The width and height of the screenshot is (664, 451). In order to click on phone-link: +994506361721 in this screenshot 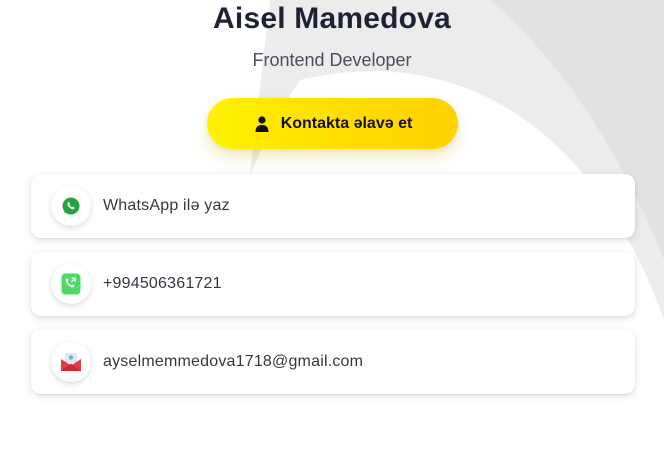, I will do `click(333, 284)`.